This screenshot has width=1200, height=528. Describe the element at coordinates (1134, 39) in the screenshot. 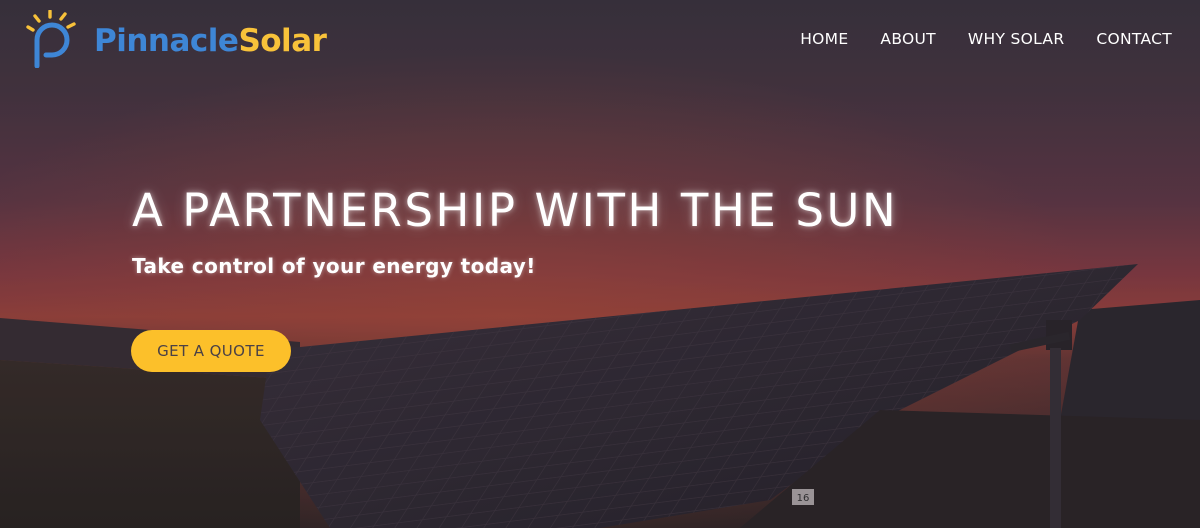

I see `nav-item-contact: CONTACT` at that location.